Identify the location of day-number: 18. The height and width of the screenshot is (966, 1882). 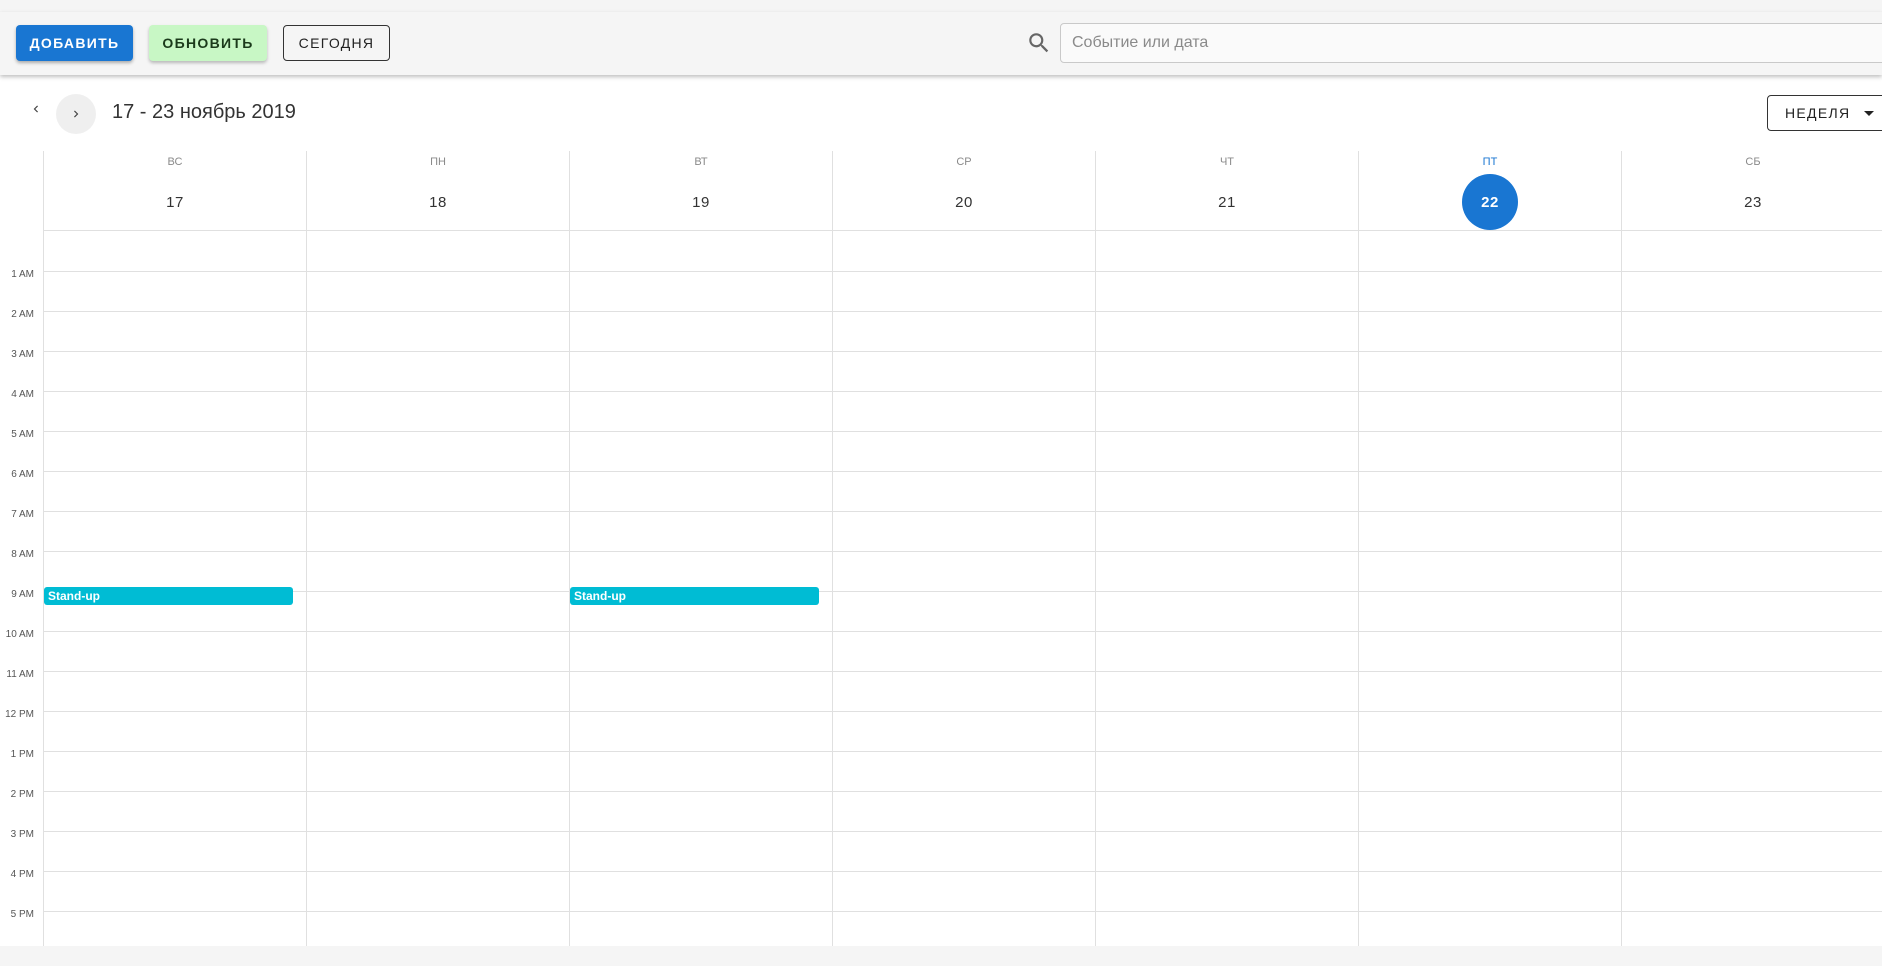
(438, 202).